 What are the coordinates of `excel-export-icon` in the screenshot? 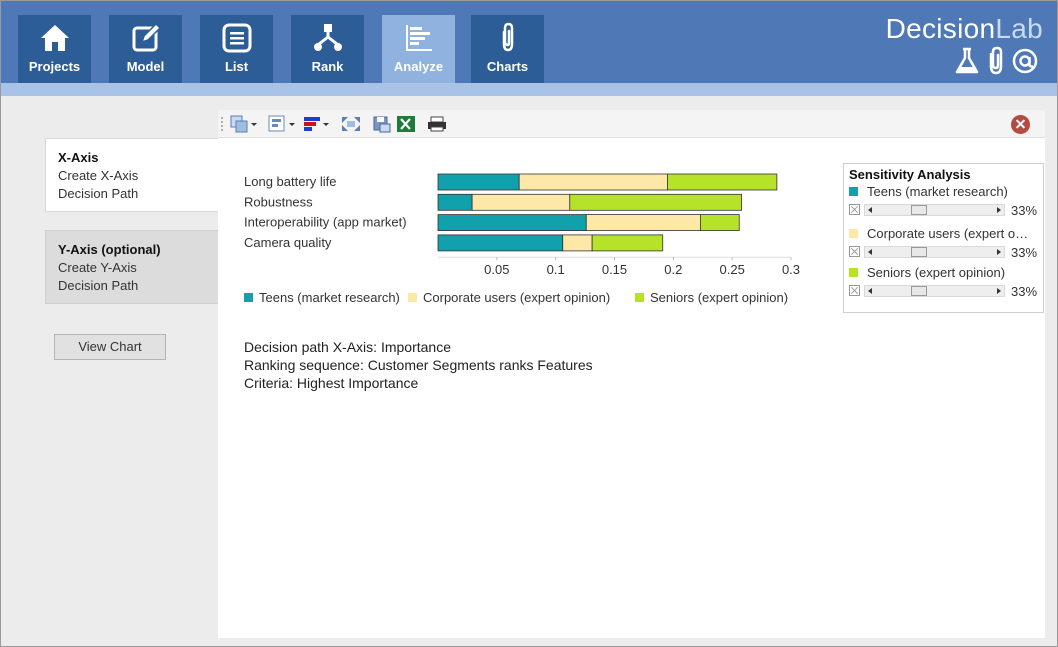 It's located at (406, 124).